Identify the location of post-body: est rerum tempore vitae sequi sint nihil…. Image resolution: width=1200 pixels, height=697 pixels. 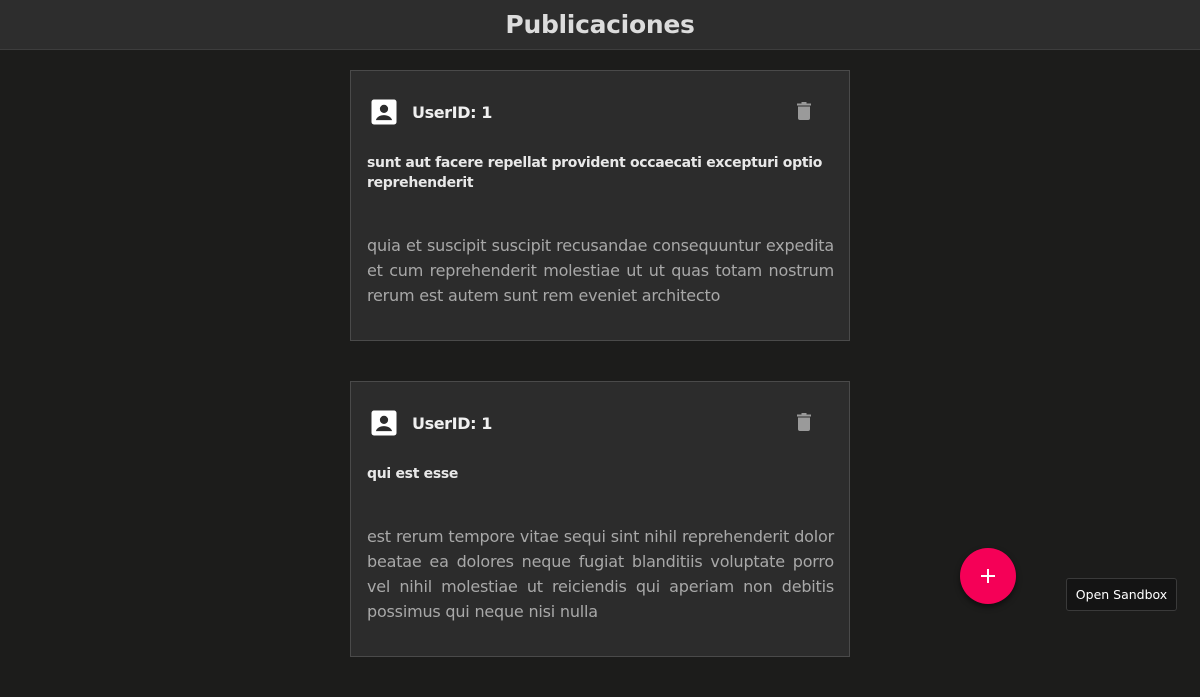
(600, 574).